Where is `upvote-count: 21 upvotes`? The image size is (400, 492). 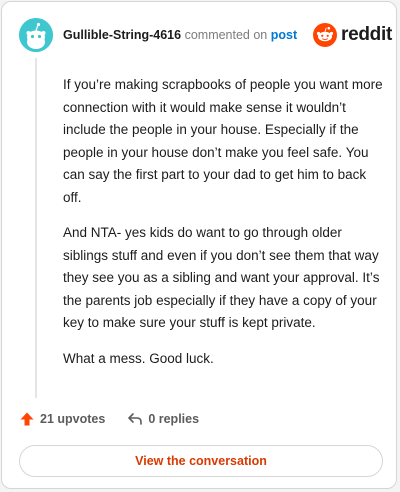 upvote-count: 21 upvotes is located at coordinates (73, 419).